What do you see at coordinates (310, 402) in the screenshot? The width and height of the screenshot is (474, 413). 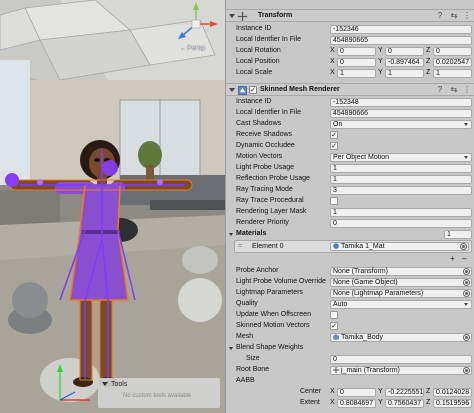 I see `aabb-extent-label: Extent` at bounding box center [310, 402].